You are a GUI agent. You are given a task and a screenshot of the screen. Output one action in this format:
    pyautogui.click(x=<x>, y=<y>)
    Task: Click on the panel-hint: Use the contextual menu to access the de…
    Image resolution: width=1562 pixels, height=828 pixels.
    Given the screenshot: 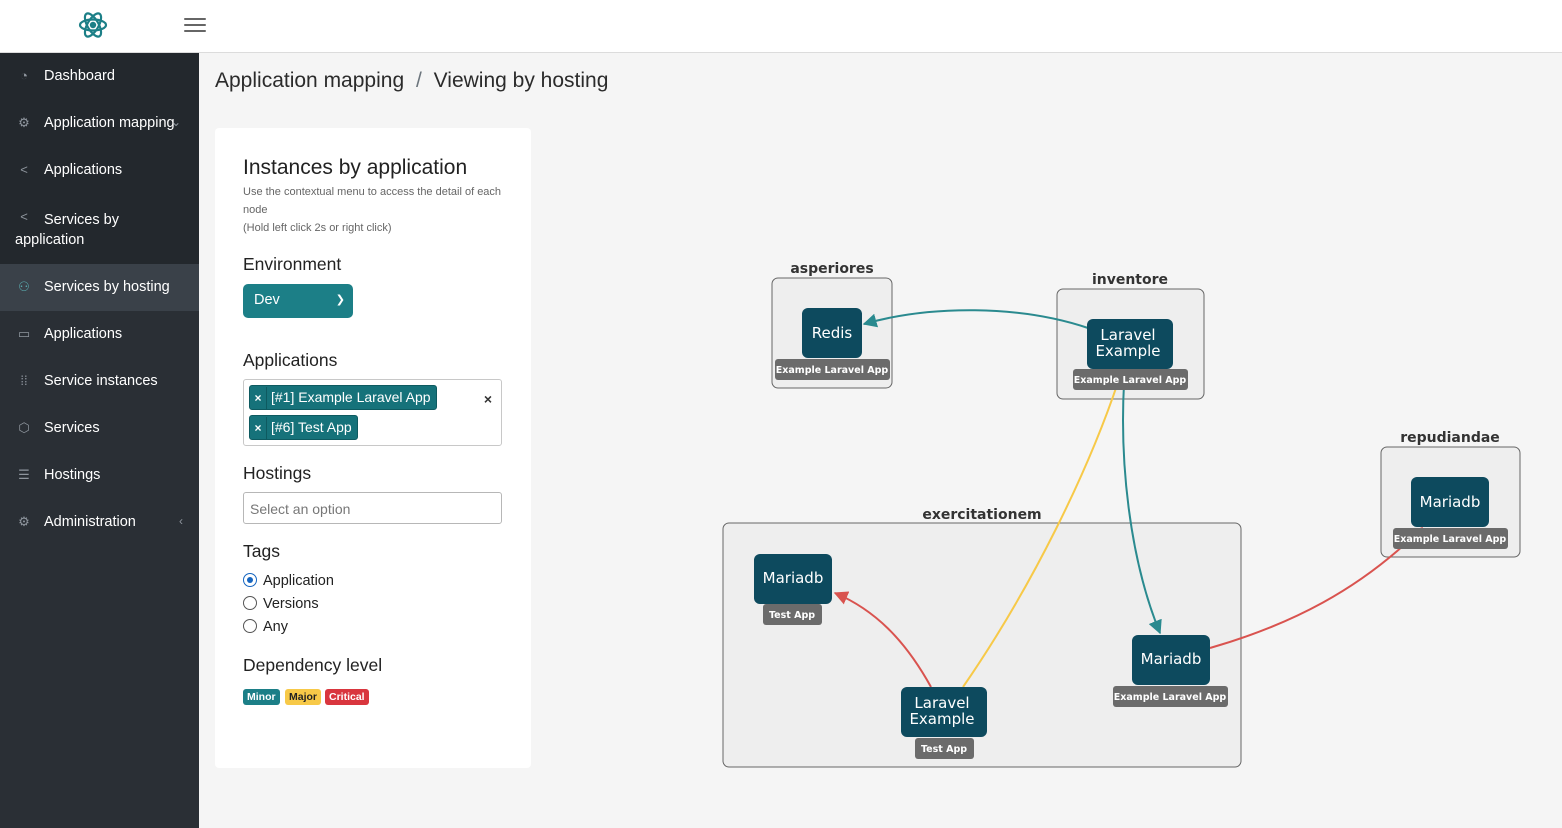 What is the action you would take?
    pyautogui.click(x=378, y=210)
    